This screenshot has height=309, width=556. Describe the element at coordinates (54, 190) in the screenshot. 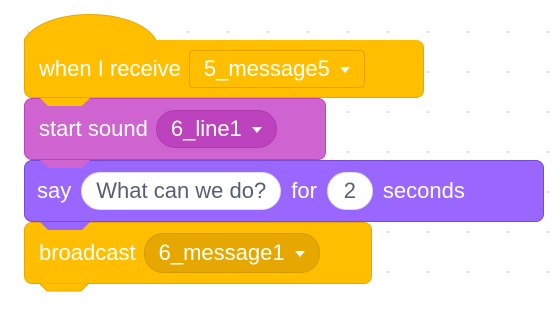

I see `say-label: say` at that location.